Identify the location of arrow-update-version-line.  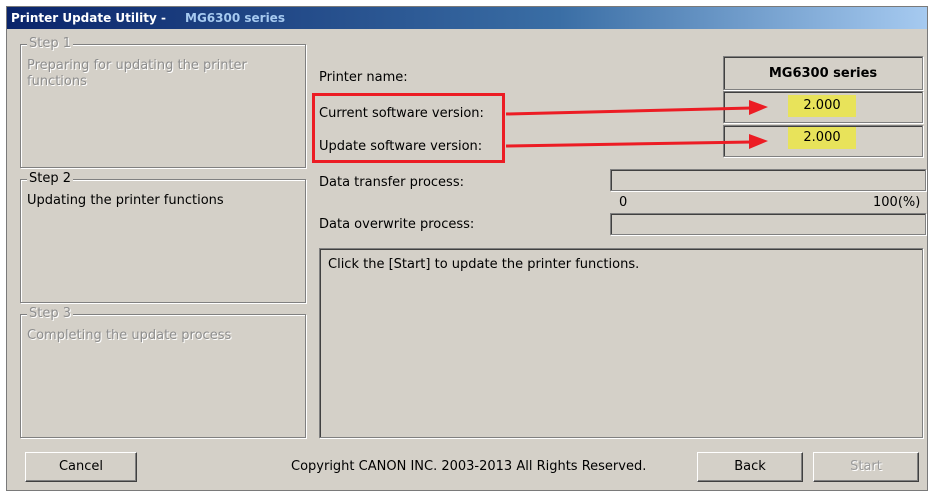
(629, 144).